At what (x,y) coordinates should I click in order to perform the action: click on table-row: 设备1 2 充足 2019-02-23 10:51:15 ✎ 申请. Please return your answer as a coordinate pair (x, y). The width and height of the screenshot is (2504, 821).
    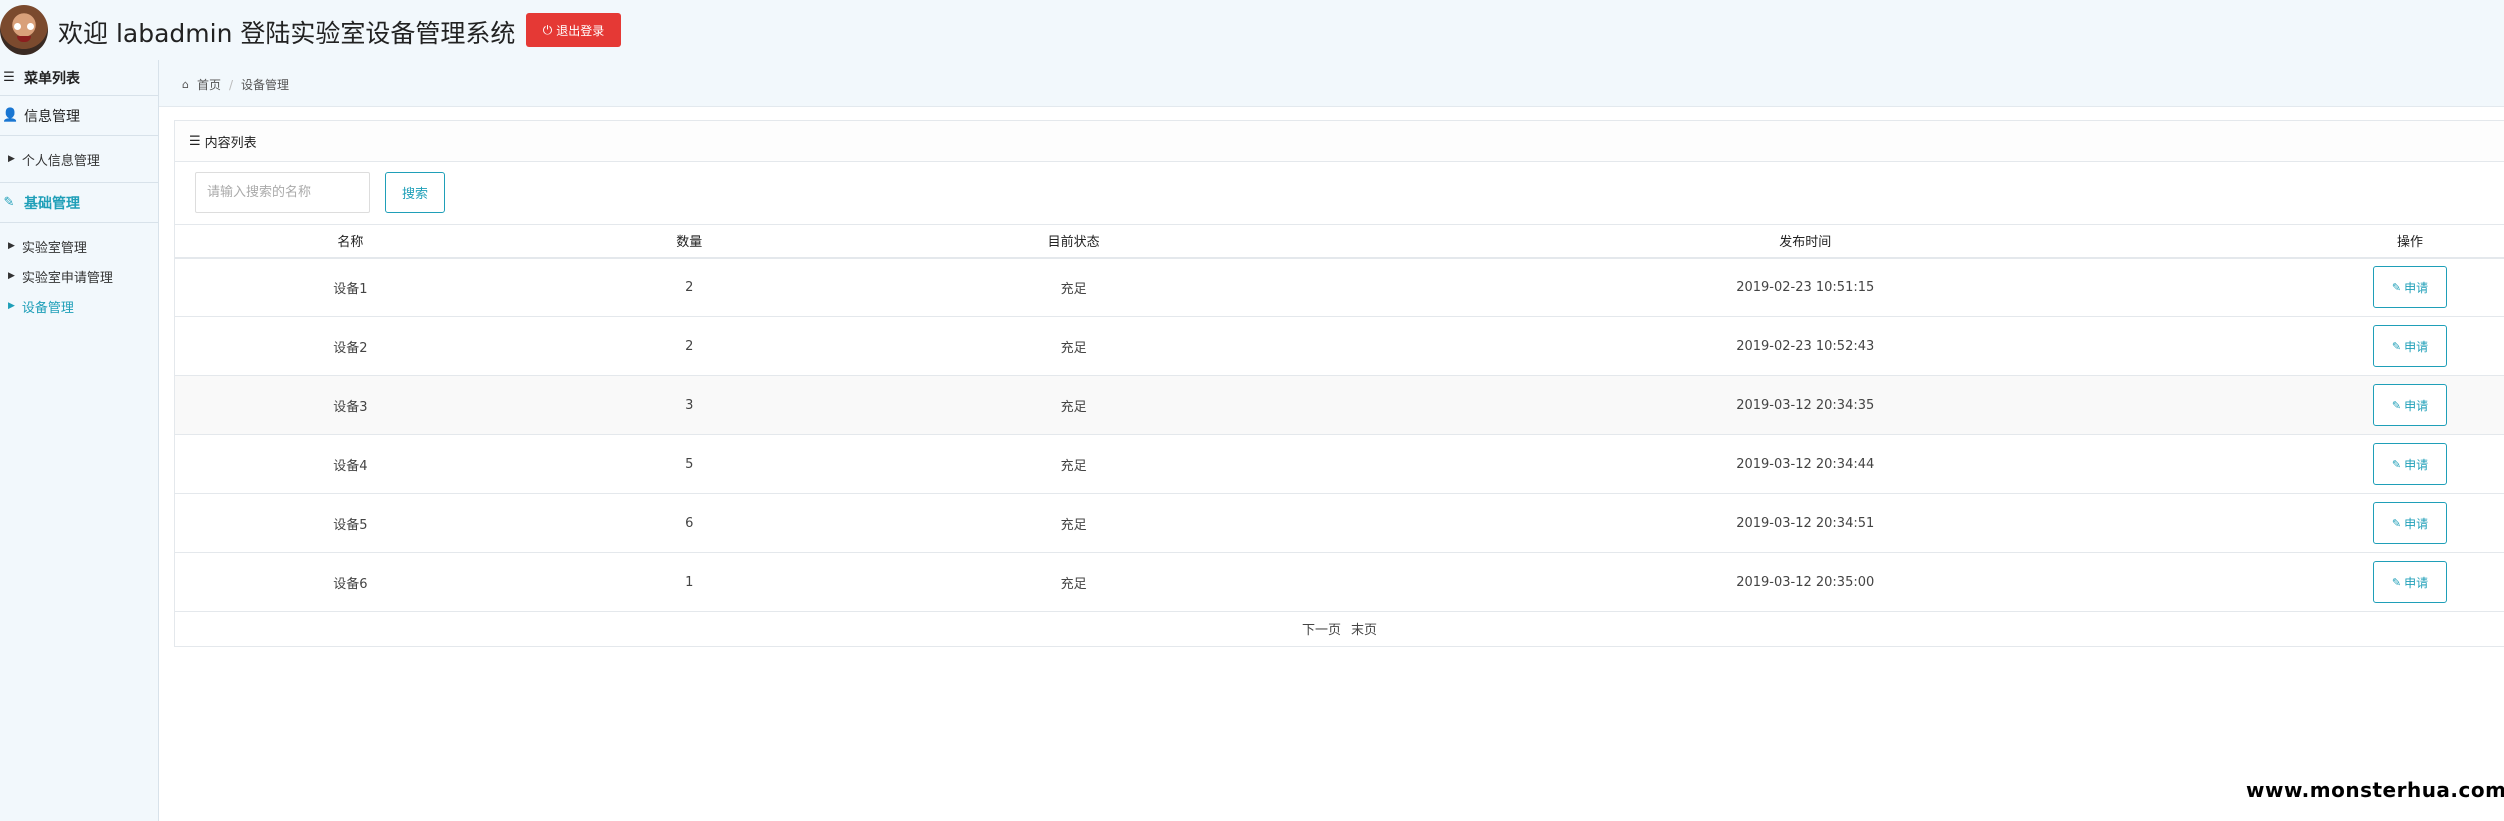
    Looking at the image, I should click on (1339, 287).